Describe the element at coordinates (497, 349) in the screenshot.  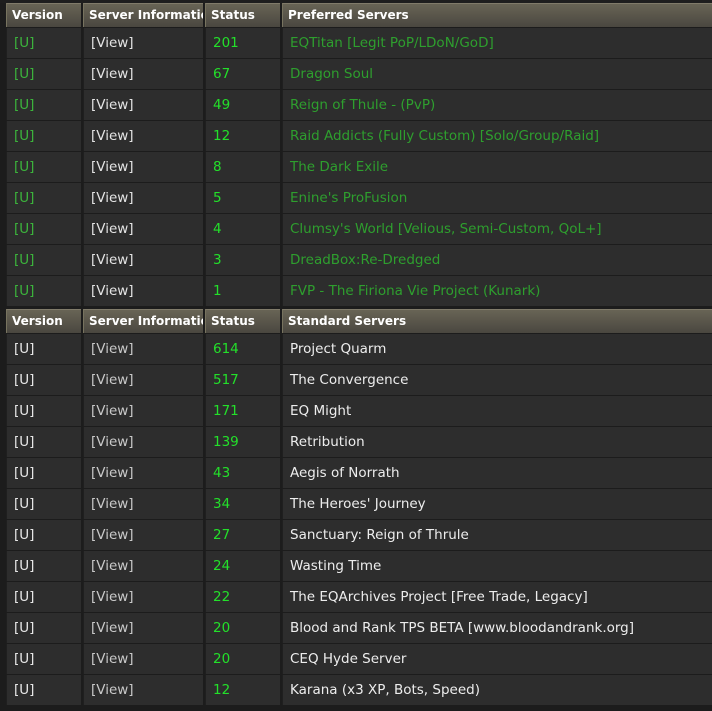
I see `server-name-link: Project Quarm` at that location.